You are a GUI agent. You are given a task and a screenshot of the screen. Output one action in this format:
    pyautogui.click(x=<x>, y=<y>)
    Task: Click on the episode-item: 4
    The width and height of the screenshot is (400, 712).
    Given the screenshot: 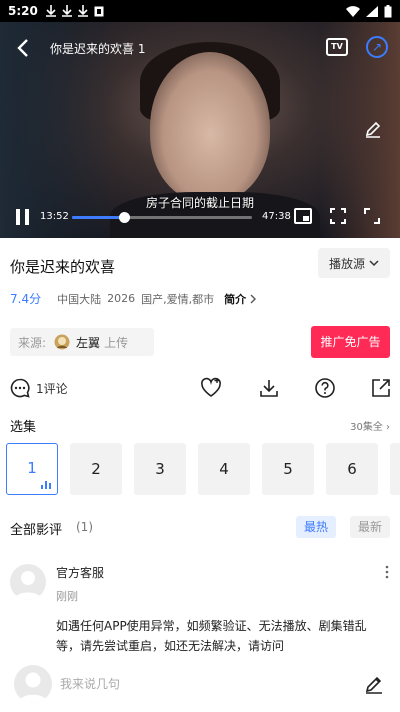 What is the action you would take?
    pyautogui.click(x=224, y=469)
    